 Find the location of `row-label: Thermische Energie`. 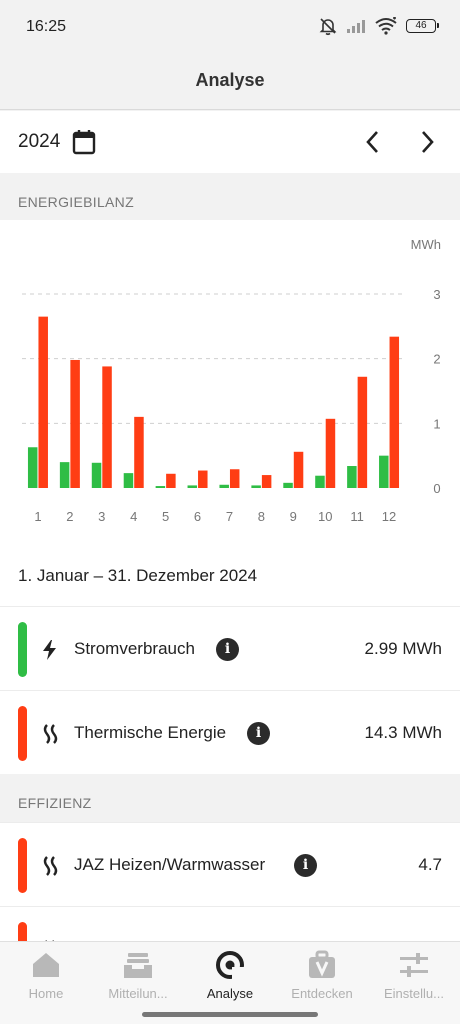

row-label: Thermische Energie is located at coordinates (150, 732).